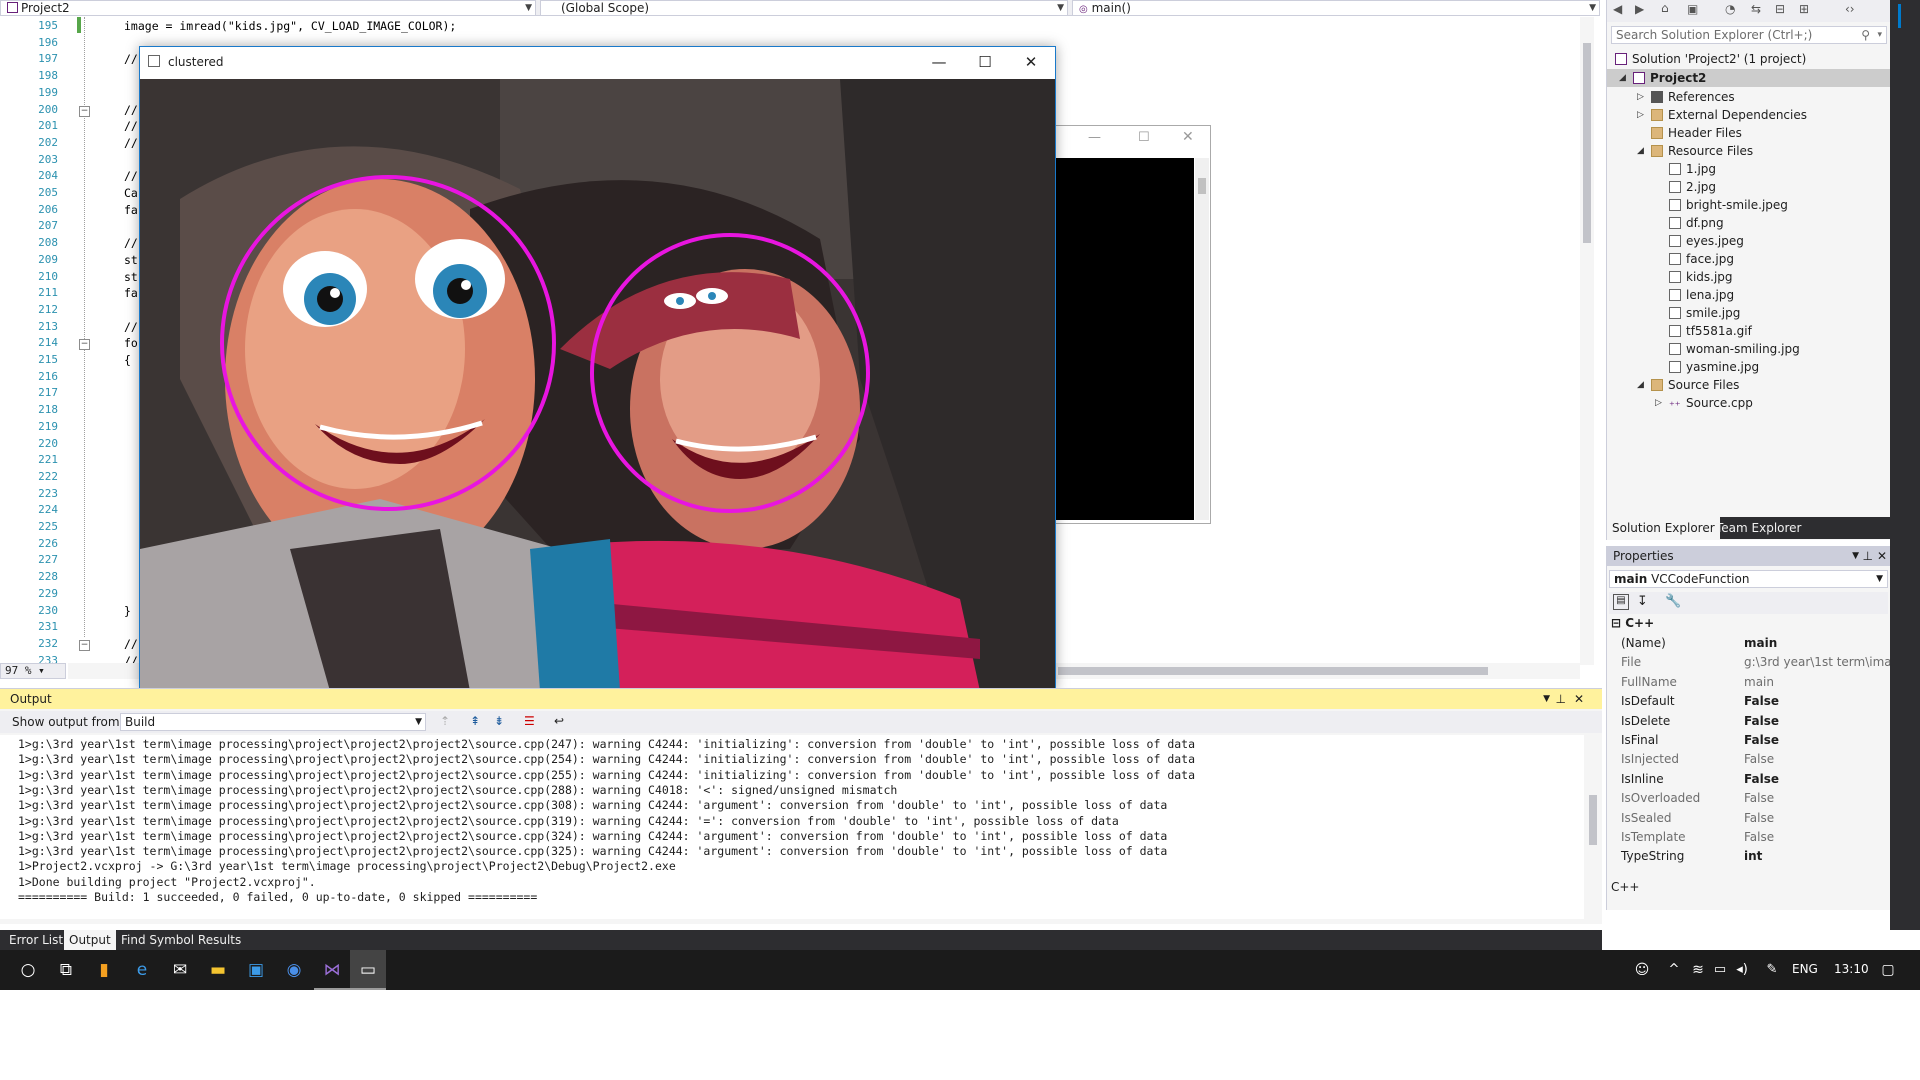  I want to click on home-icon: ⌂, so click(1665, 8).